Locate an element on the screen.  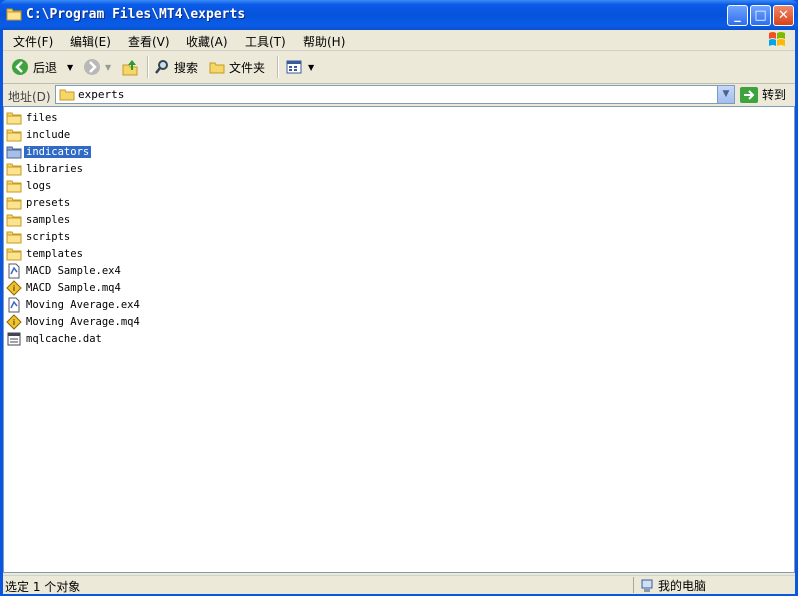
window-title: C:\Program Files\MT4\experts is located at coordinates (136, 14).